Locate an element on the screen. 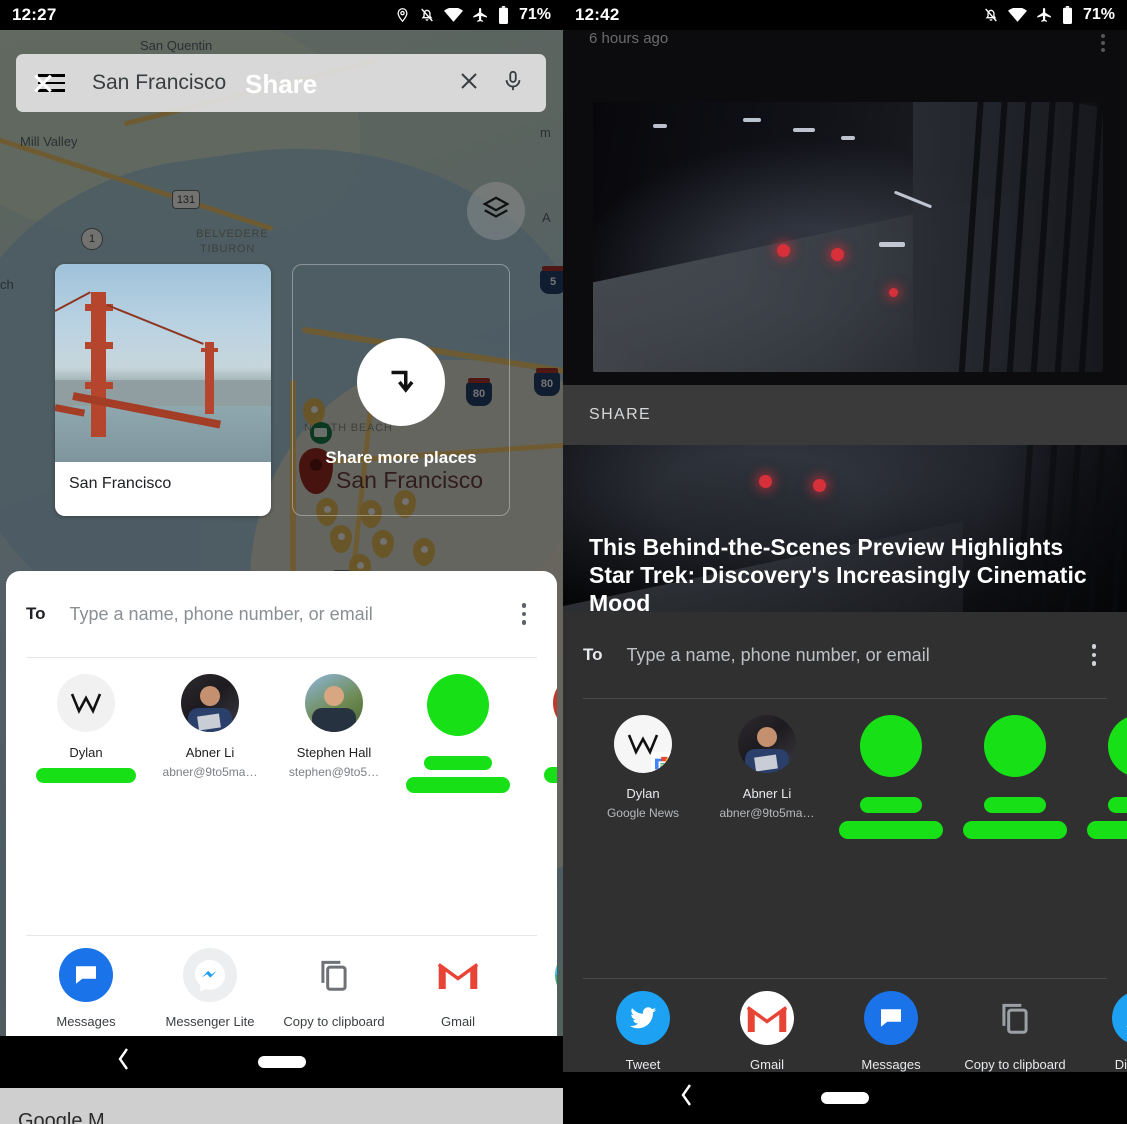 This screenshot has width=1127, height=1124. notifications-off-icon is located at coordinates (991, 15).